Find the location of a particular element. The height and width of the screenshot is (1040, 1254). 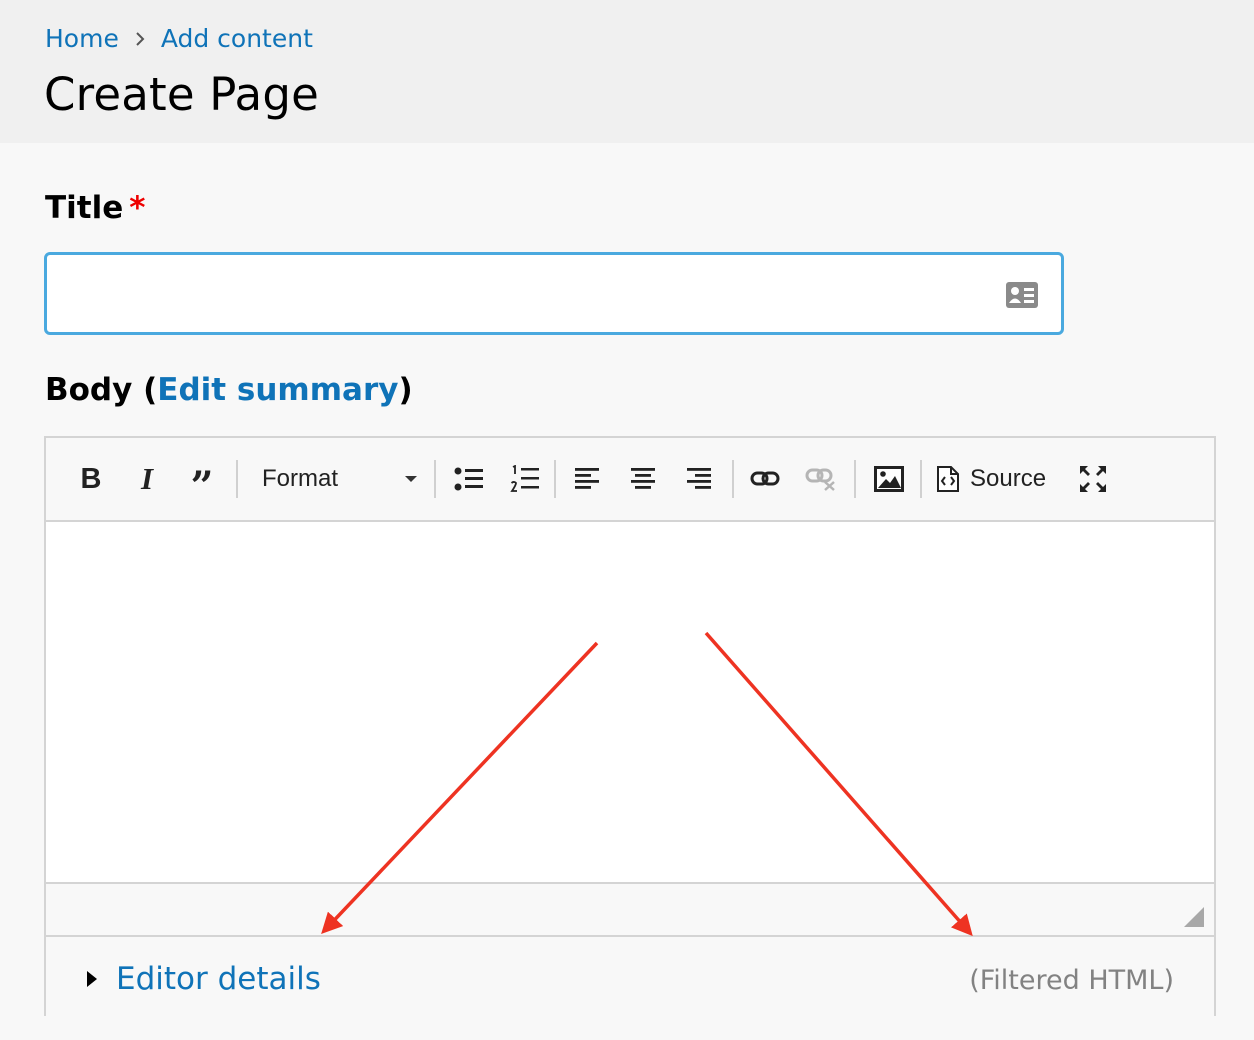

bold-button: B is located at coordinates (91, 479).